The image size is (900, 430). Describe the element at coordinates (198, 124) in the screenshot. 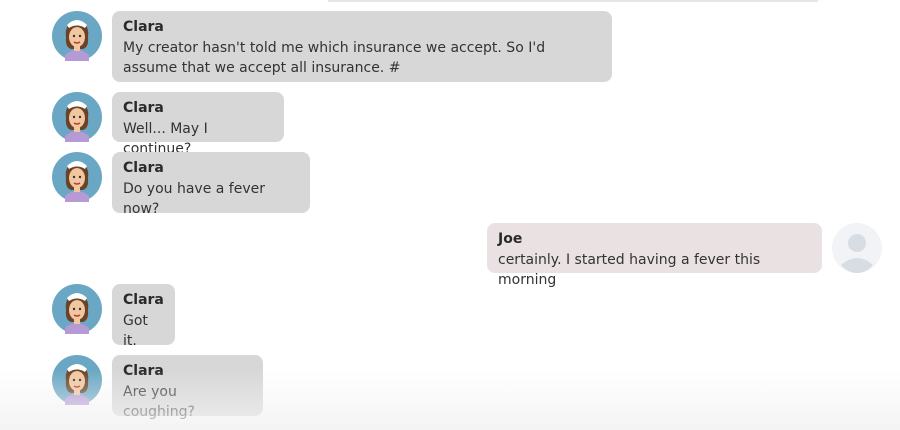

I see `message-bubble: Clara Well... May I continue?` at that location.